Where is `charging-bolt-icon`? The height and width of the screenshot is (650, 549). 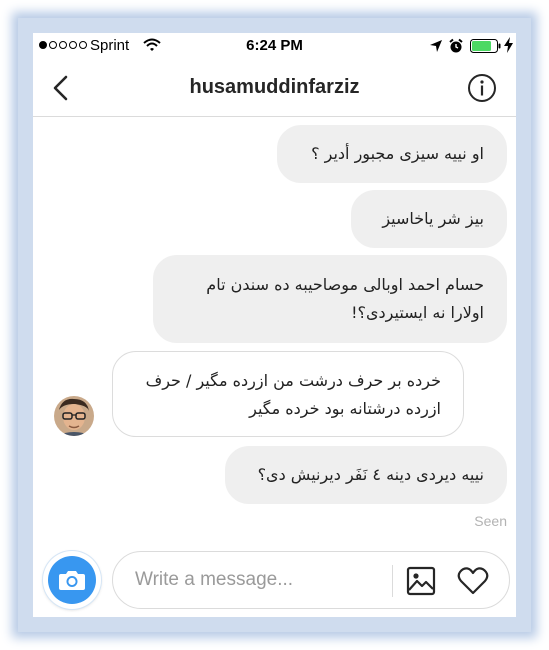 charging-bolt-icon is located at coordinates (508, 45).